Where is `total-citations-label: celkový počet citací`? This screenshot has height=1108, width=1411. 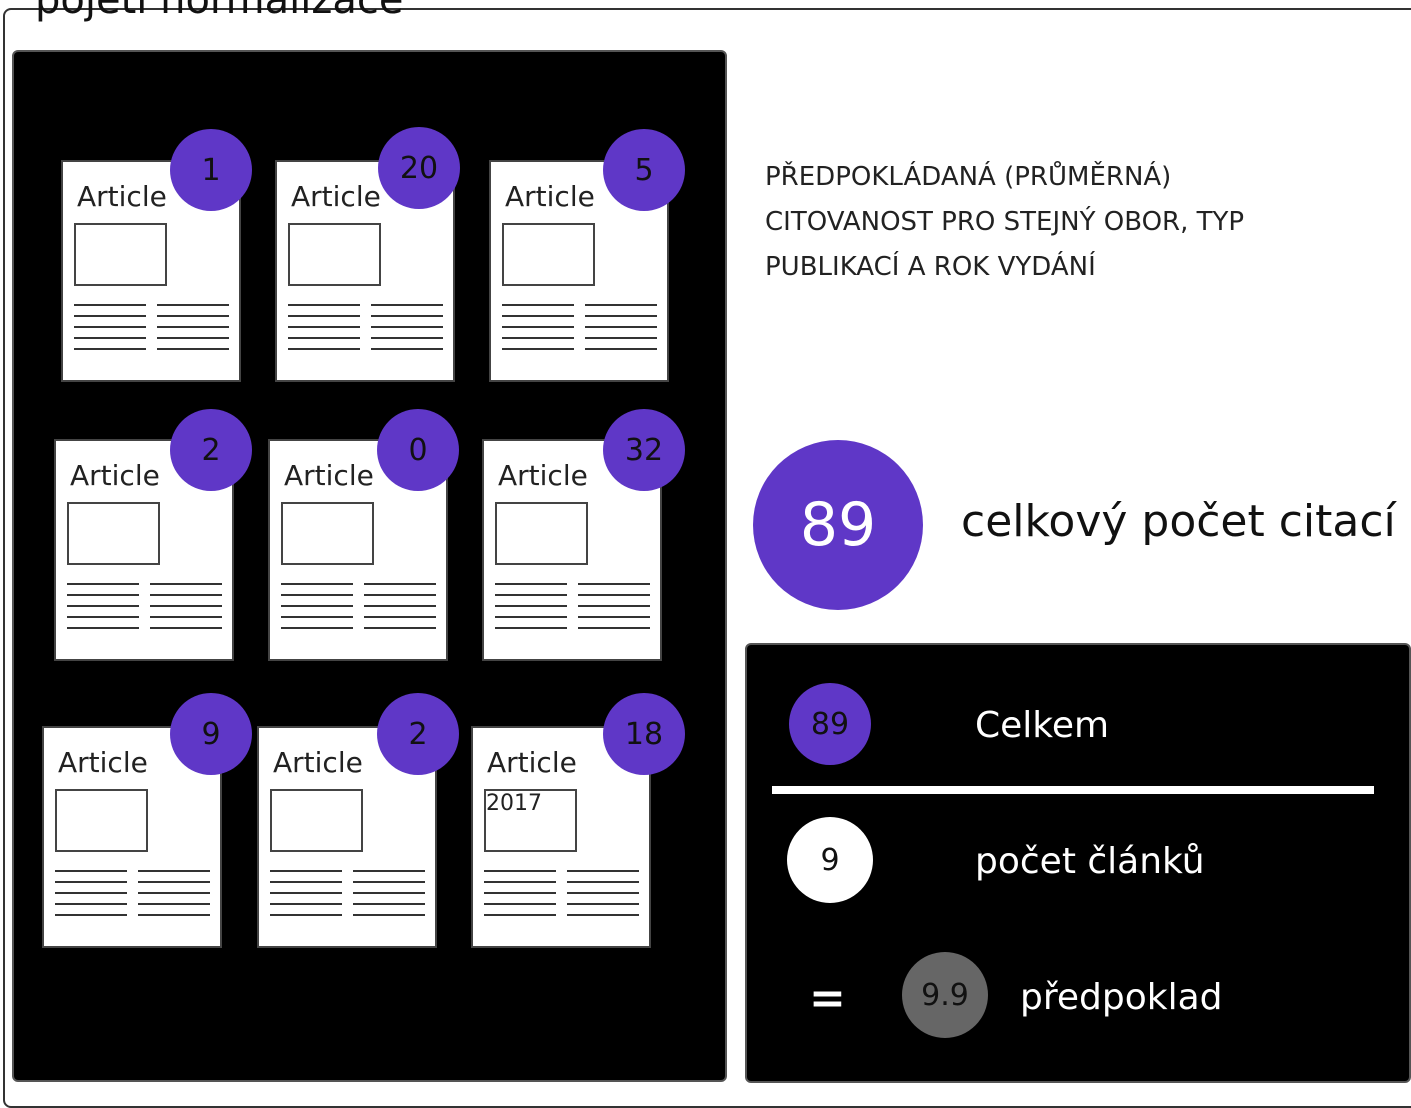
total-citations-label: celkový počet citací is located at coordinates (1178, 521).